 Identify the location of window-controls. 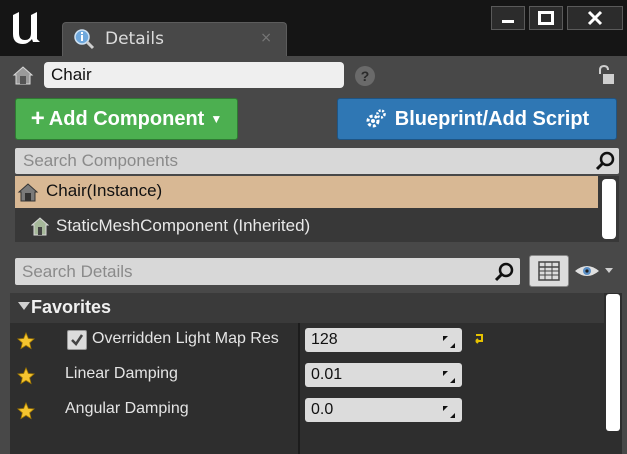
(557, 18).